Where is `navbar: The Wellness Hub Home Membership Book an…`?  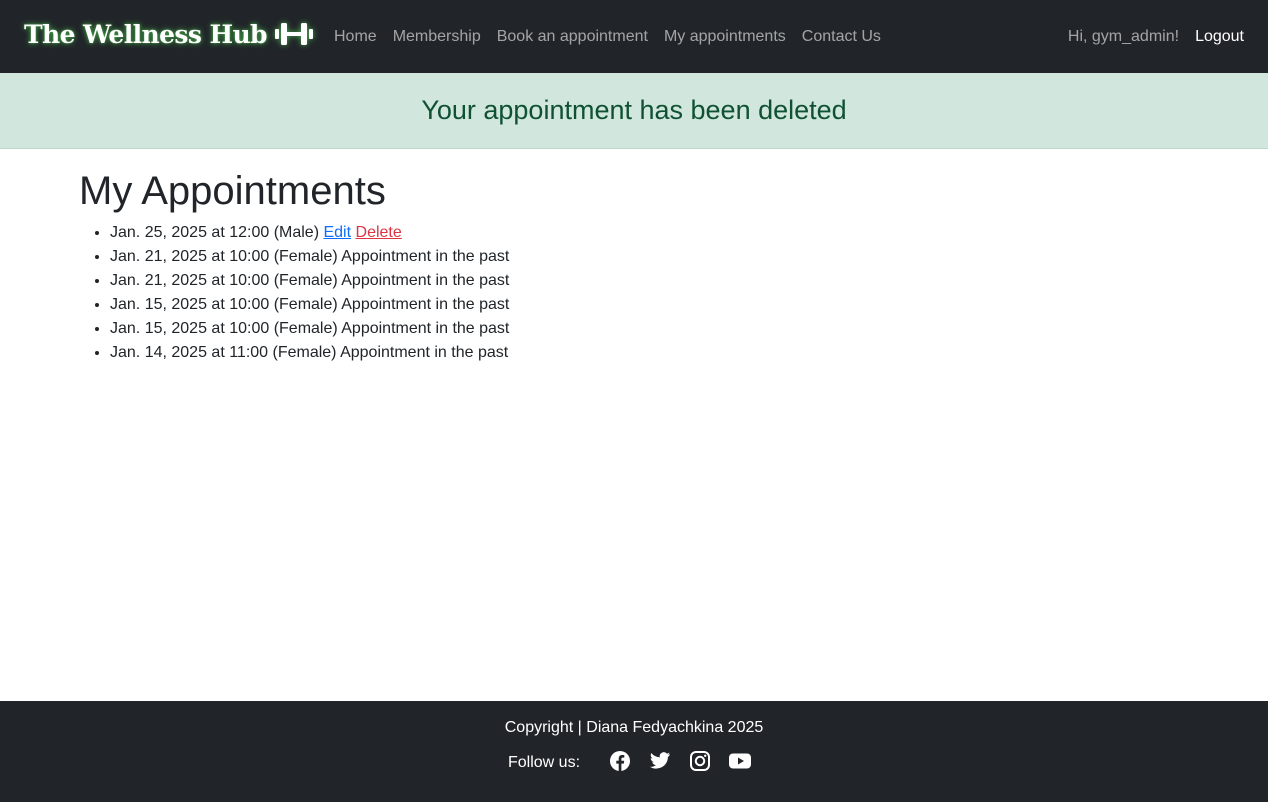 navbar: The Wellness Hub Home Membership Book an… is located at coordinates (634, 36).